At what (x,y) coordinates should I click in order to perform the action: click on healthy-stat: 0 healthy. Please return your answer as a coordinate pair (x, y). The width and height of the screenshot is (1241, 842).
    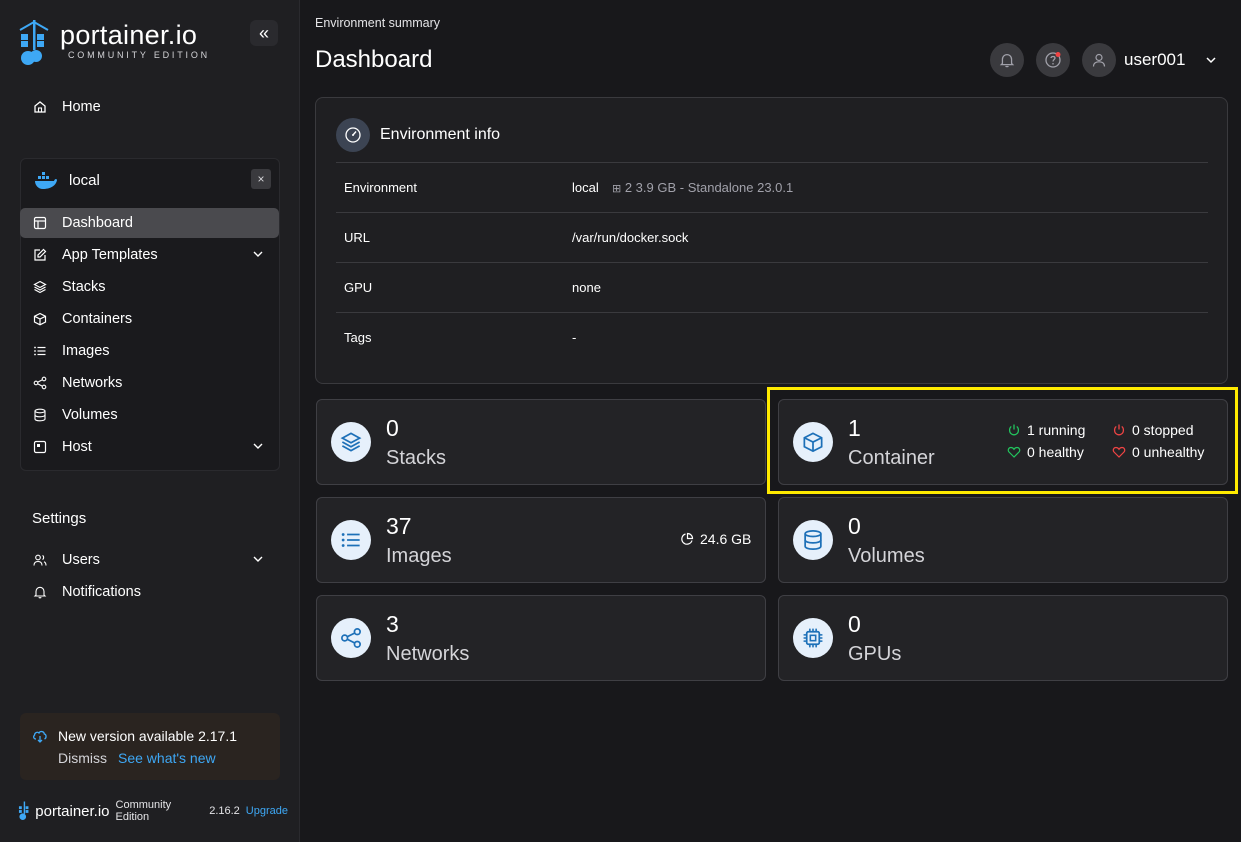
    Looking at the image, I should click on (1045, 452).